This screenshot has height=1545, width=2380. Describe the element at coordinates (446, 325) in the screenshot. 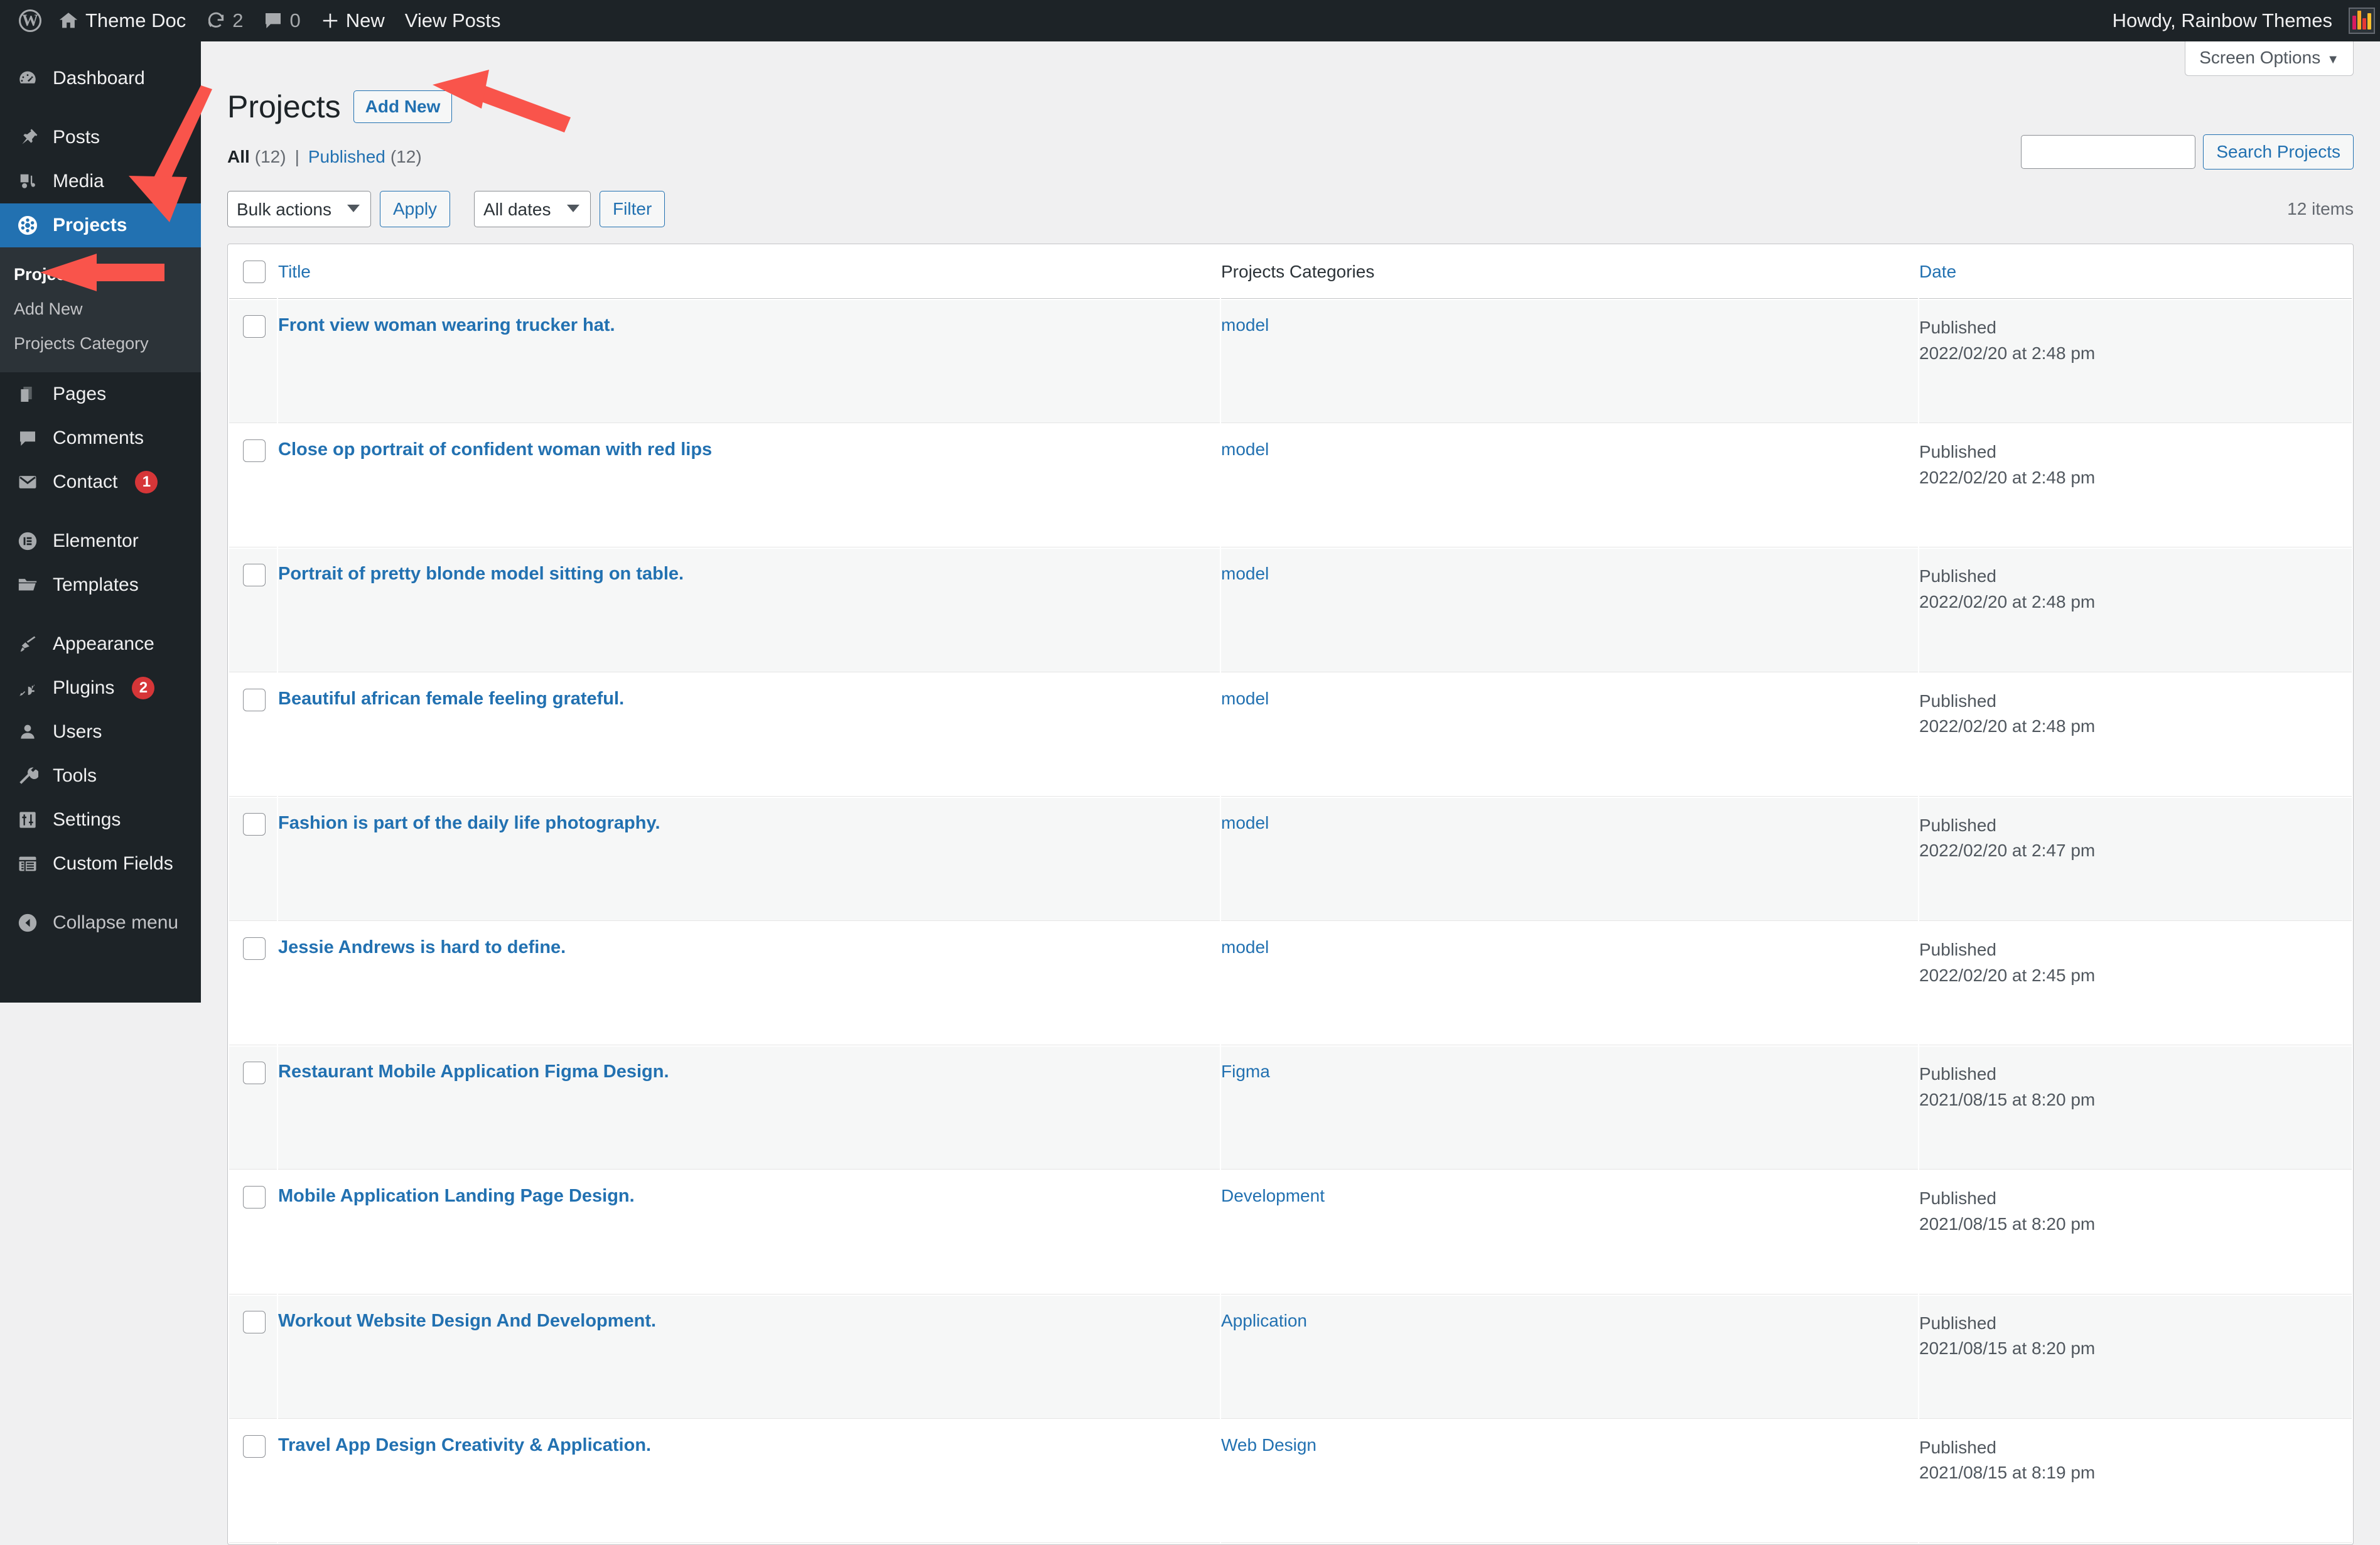

I see `row-title-link: Front view woman wearing trucker hat.` at that location.